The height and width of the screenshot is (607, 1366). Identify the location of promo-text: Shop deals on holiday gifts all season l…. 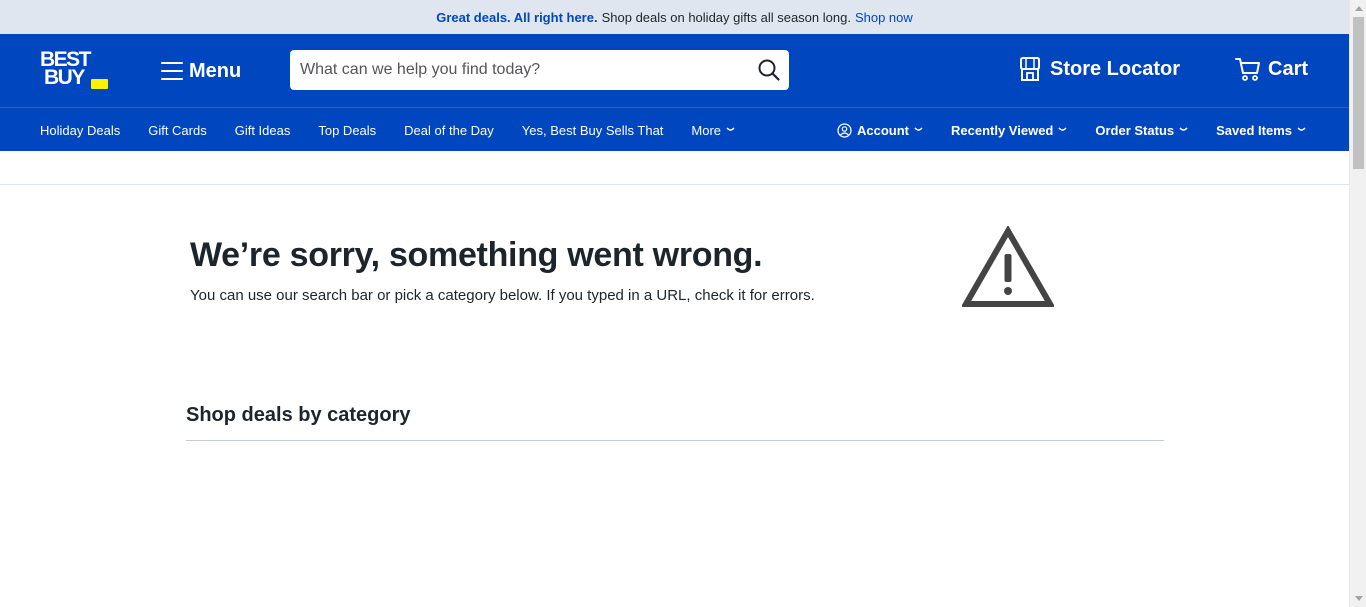
(726, 17).